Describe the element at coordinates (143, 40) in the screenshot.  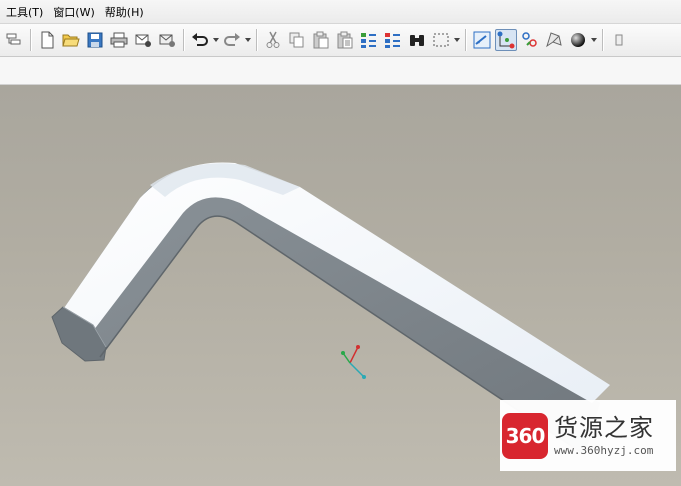
I see `send-mail-icon` at that location.